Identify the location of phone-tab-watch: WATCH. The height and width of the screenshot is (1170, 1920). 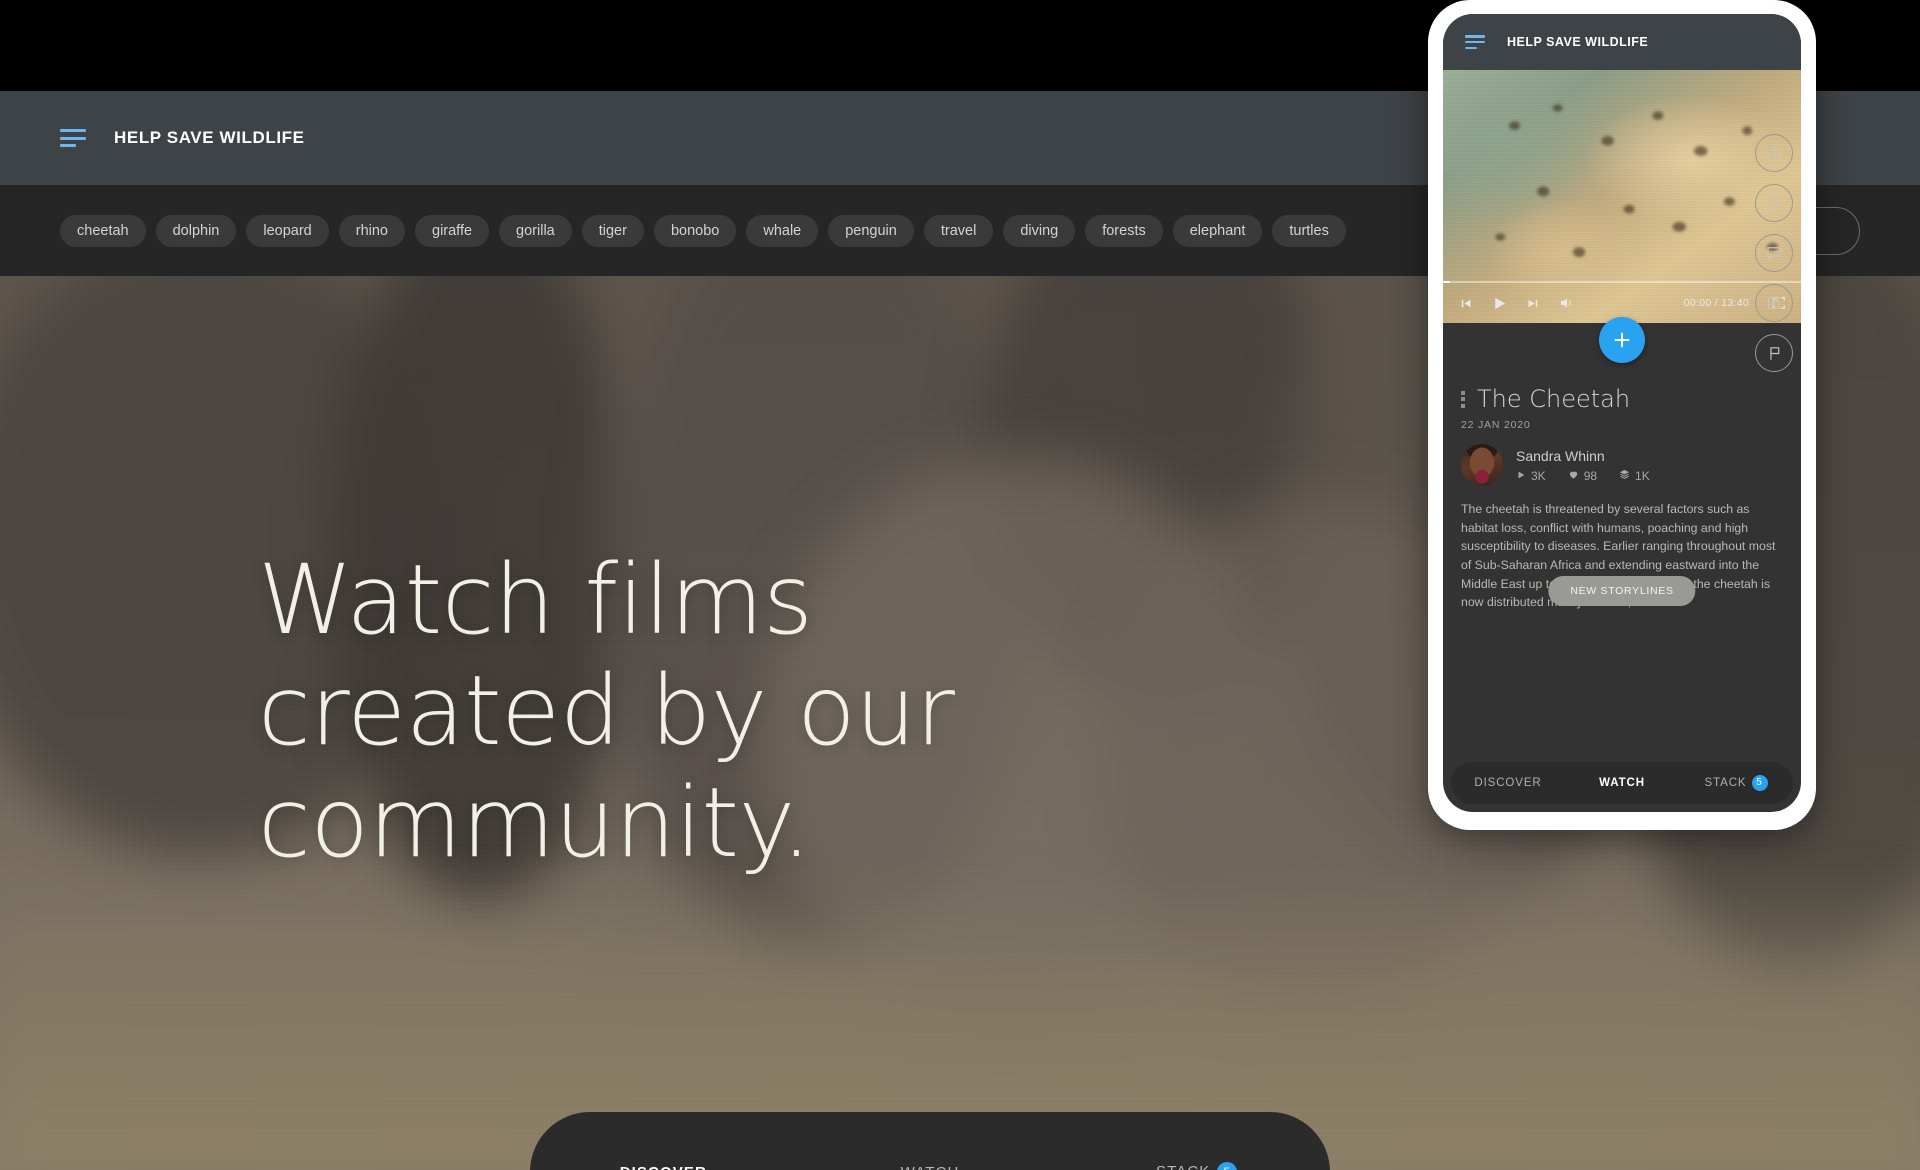
(1622, 783).